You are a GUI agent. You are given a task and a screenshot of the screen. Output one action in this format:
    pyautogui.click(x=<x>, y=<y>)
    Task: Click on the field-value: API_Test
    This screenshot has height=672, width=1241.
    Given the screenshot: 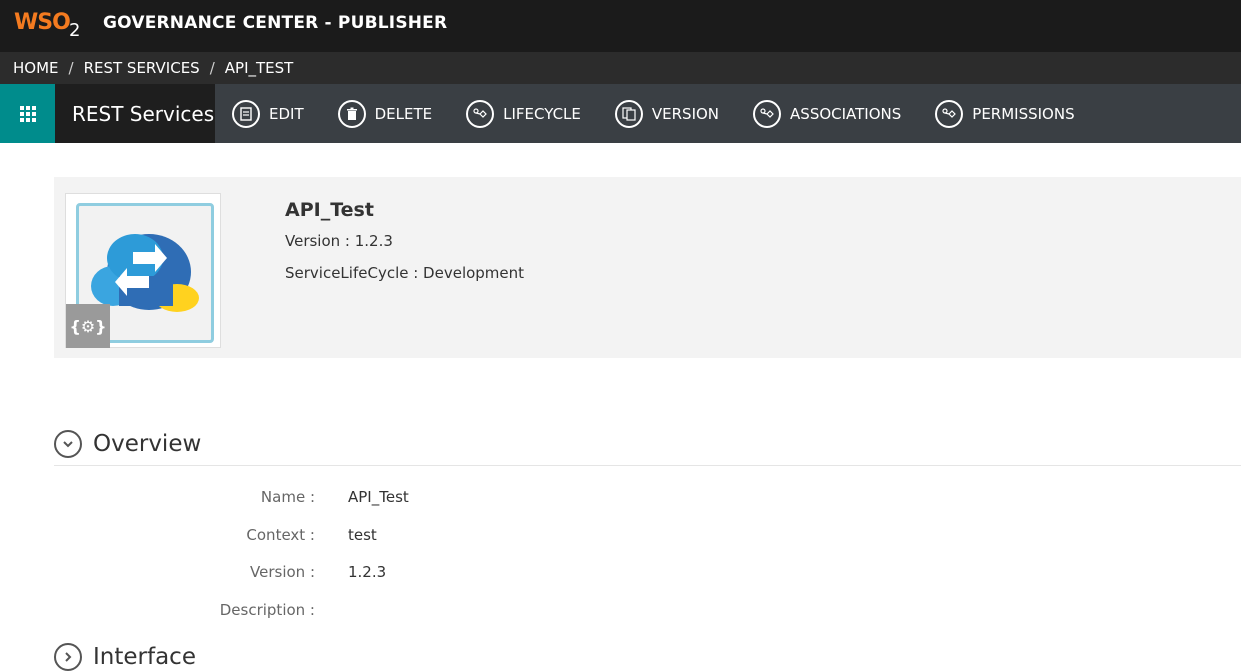 What is the action you would take?
    pyautogui.click(x=378, y=497)
    